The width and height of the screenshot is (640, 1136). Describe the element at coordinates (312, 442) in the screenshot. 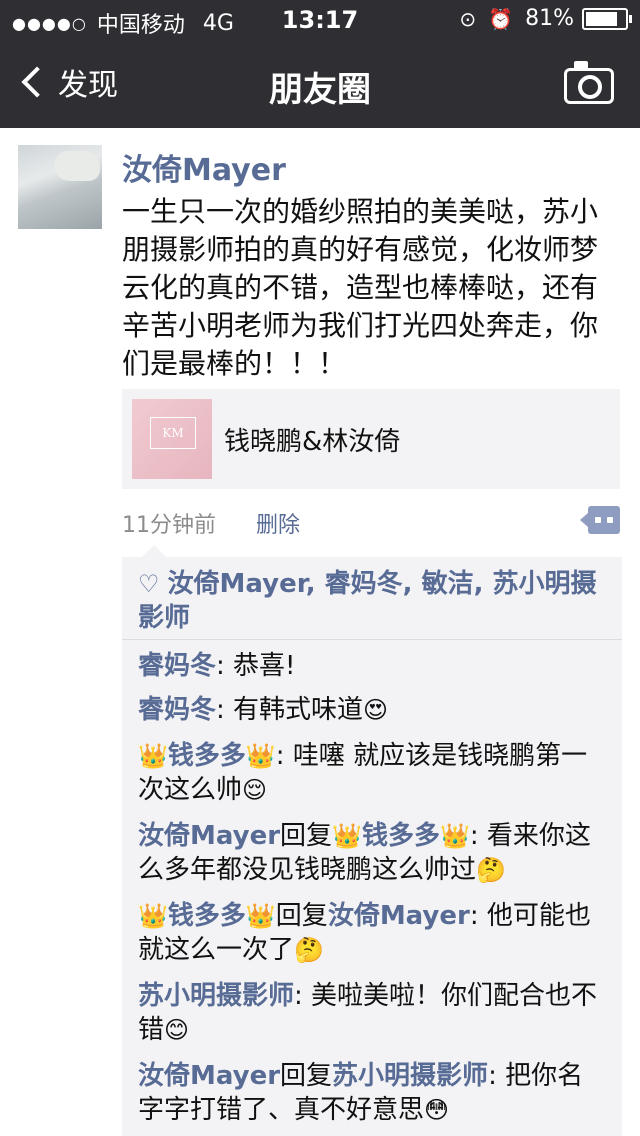

I see `shared-link-title: 钱晓鹏&林汝倚` at that location.